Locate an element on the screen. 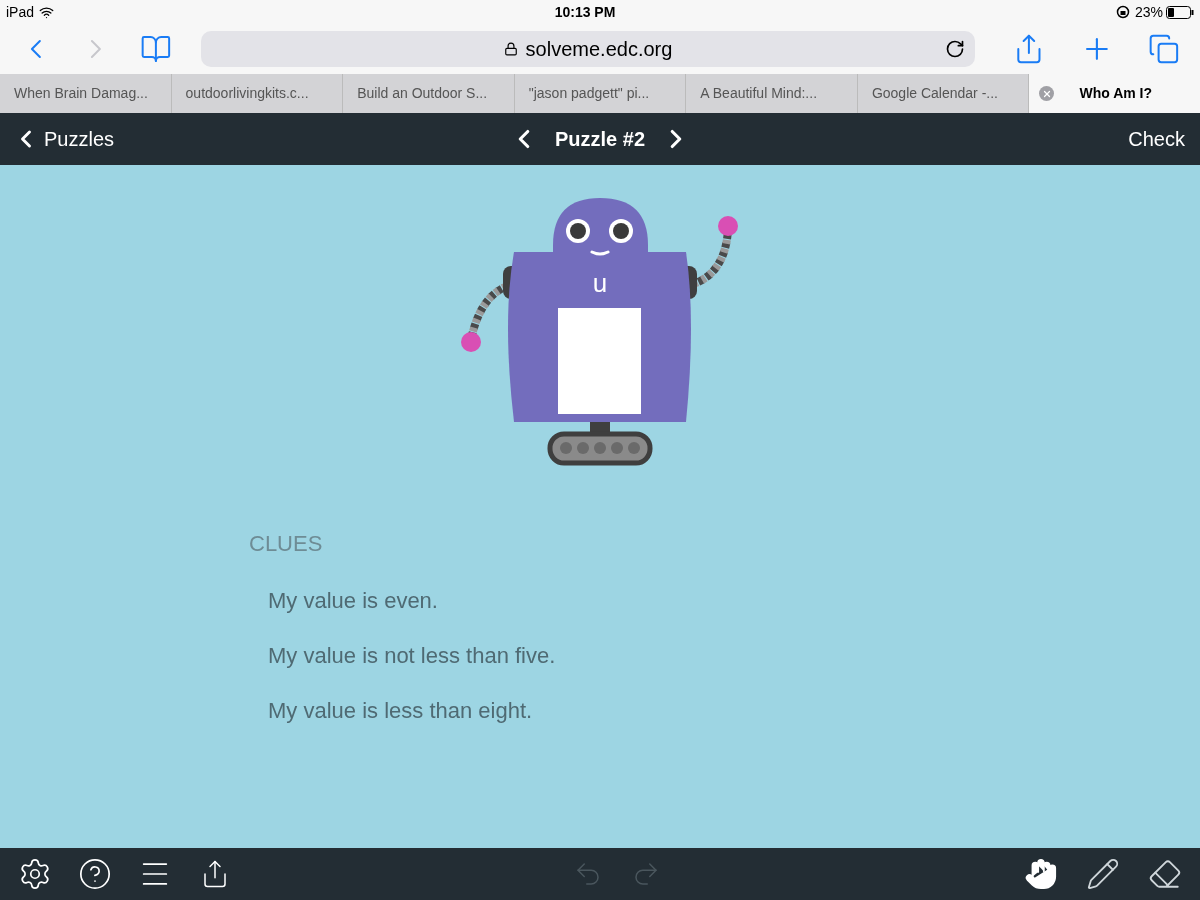  close-tab-icon is located at coordinates (1047, 93).